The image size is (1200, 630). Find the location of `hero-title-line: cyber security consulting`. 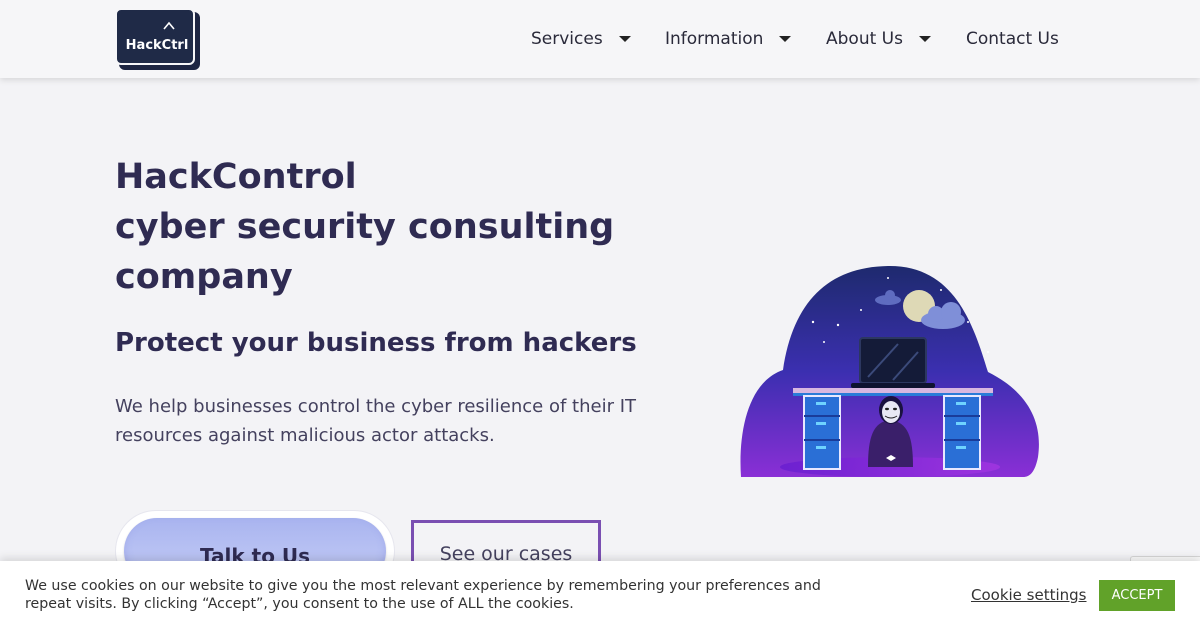

hero-title-line: cyber security consulting is located at coordinates (365, 227).